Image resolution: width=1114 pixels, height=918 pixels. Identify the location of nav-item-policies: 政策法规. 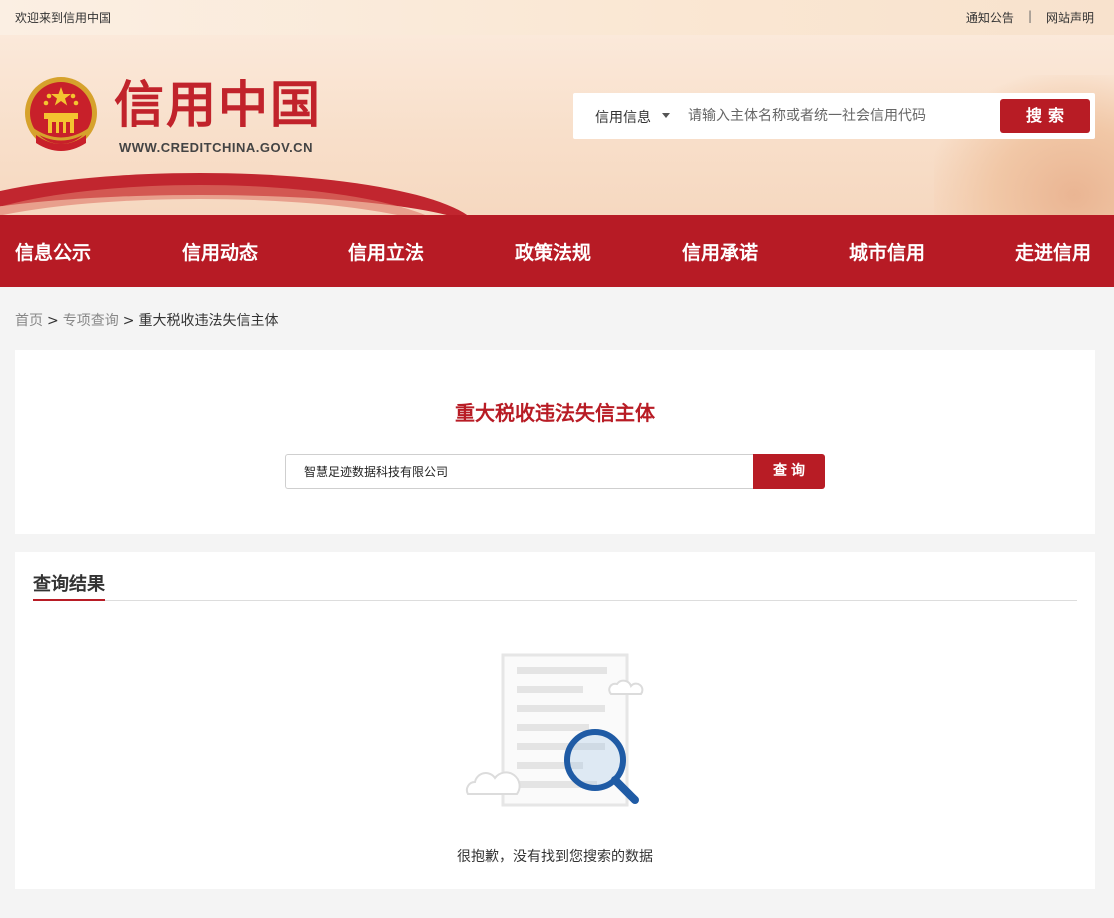
(553, 251).